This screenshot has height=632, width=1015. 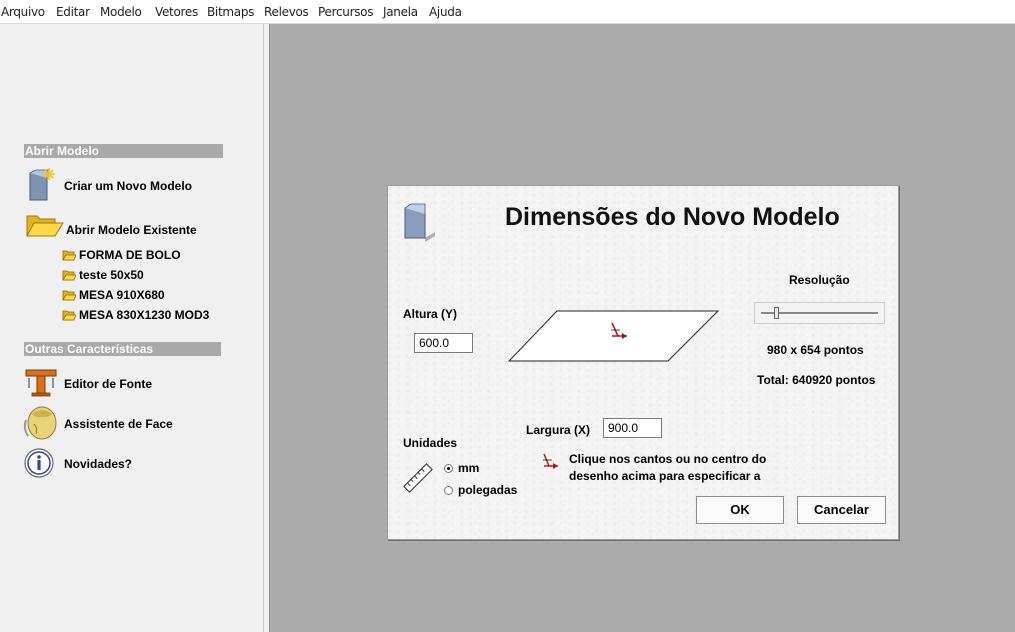 I want to click on news-label: Novidades?, so click(x=98, y=464).